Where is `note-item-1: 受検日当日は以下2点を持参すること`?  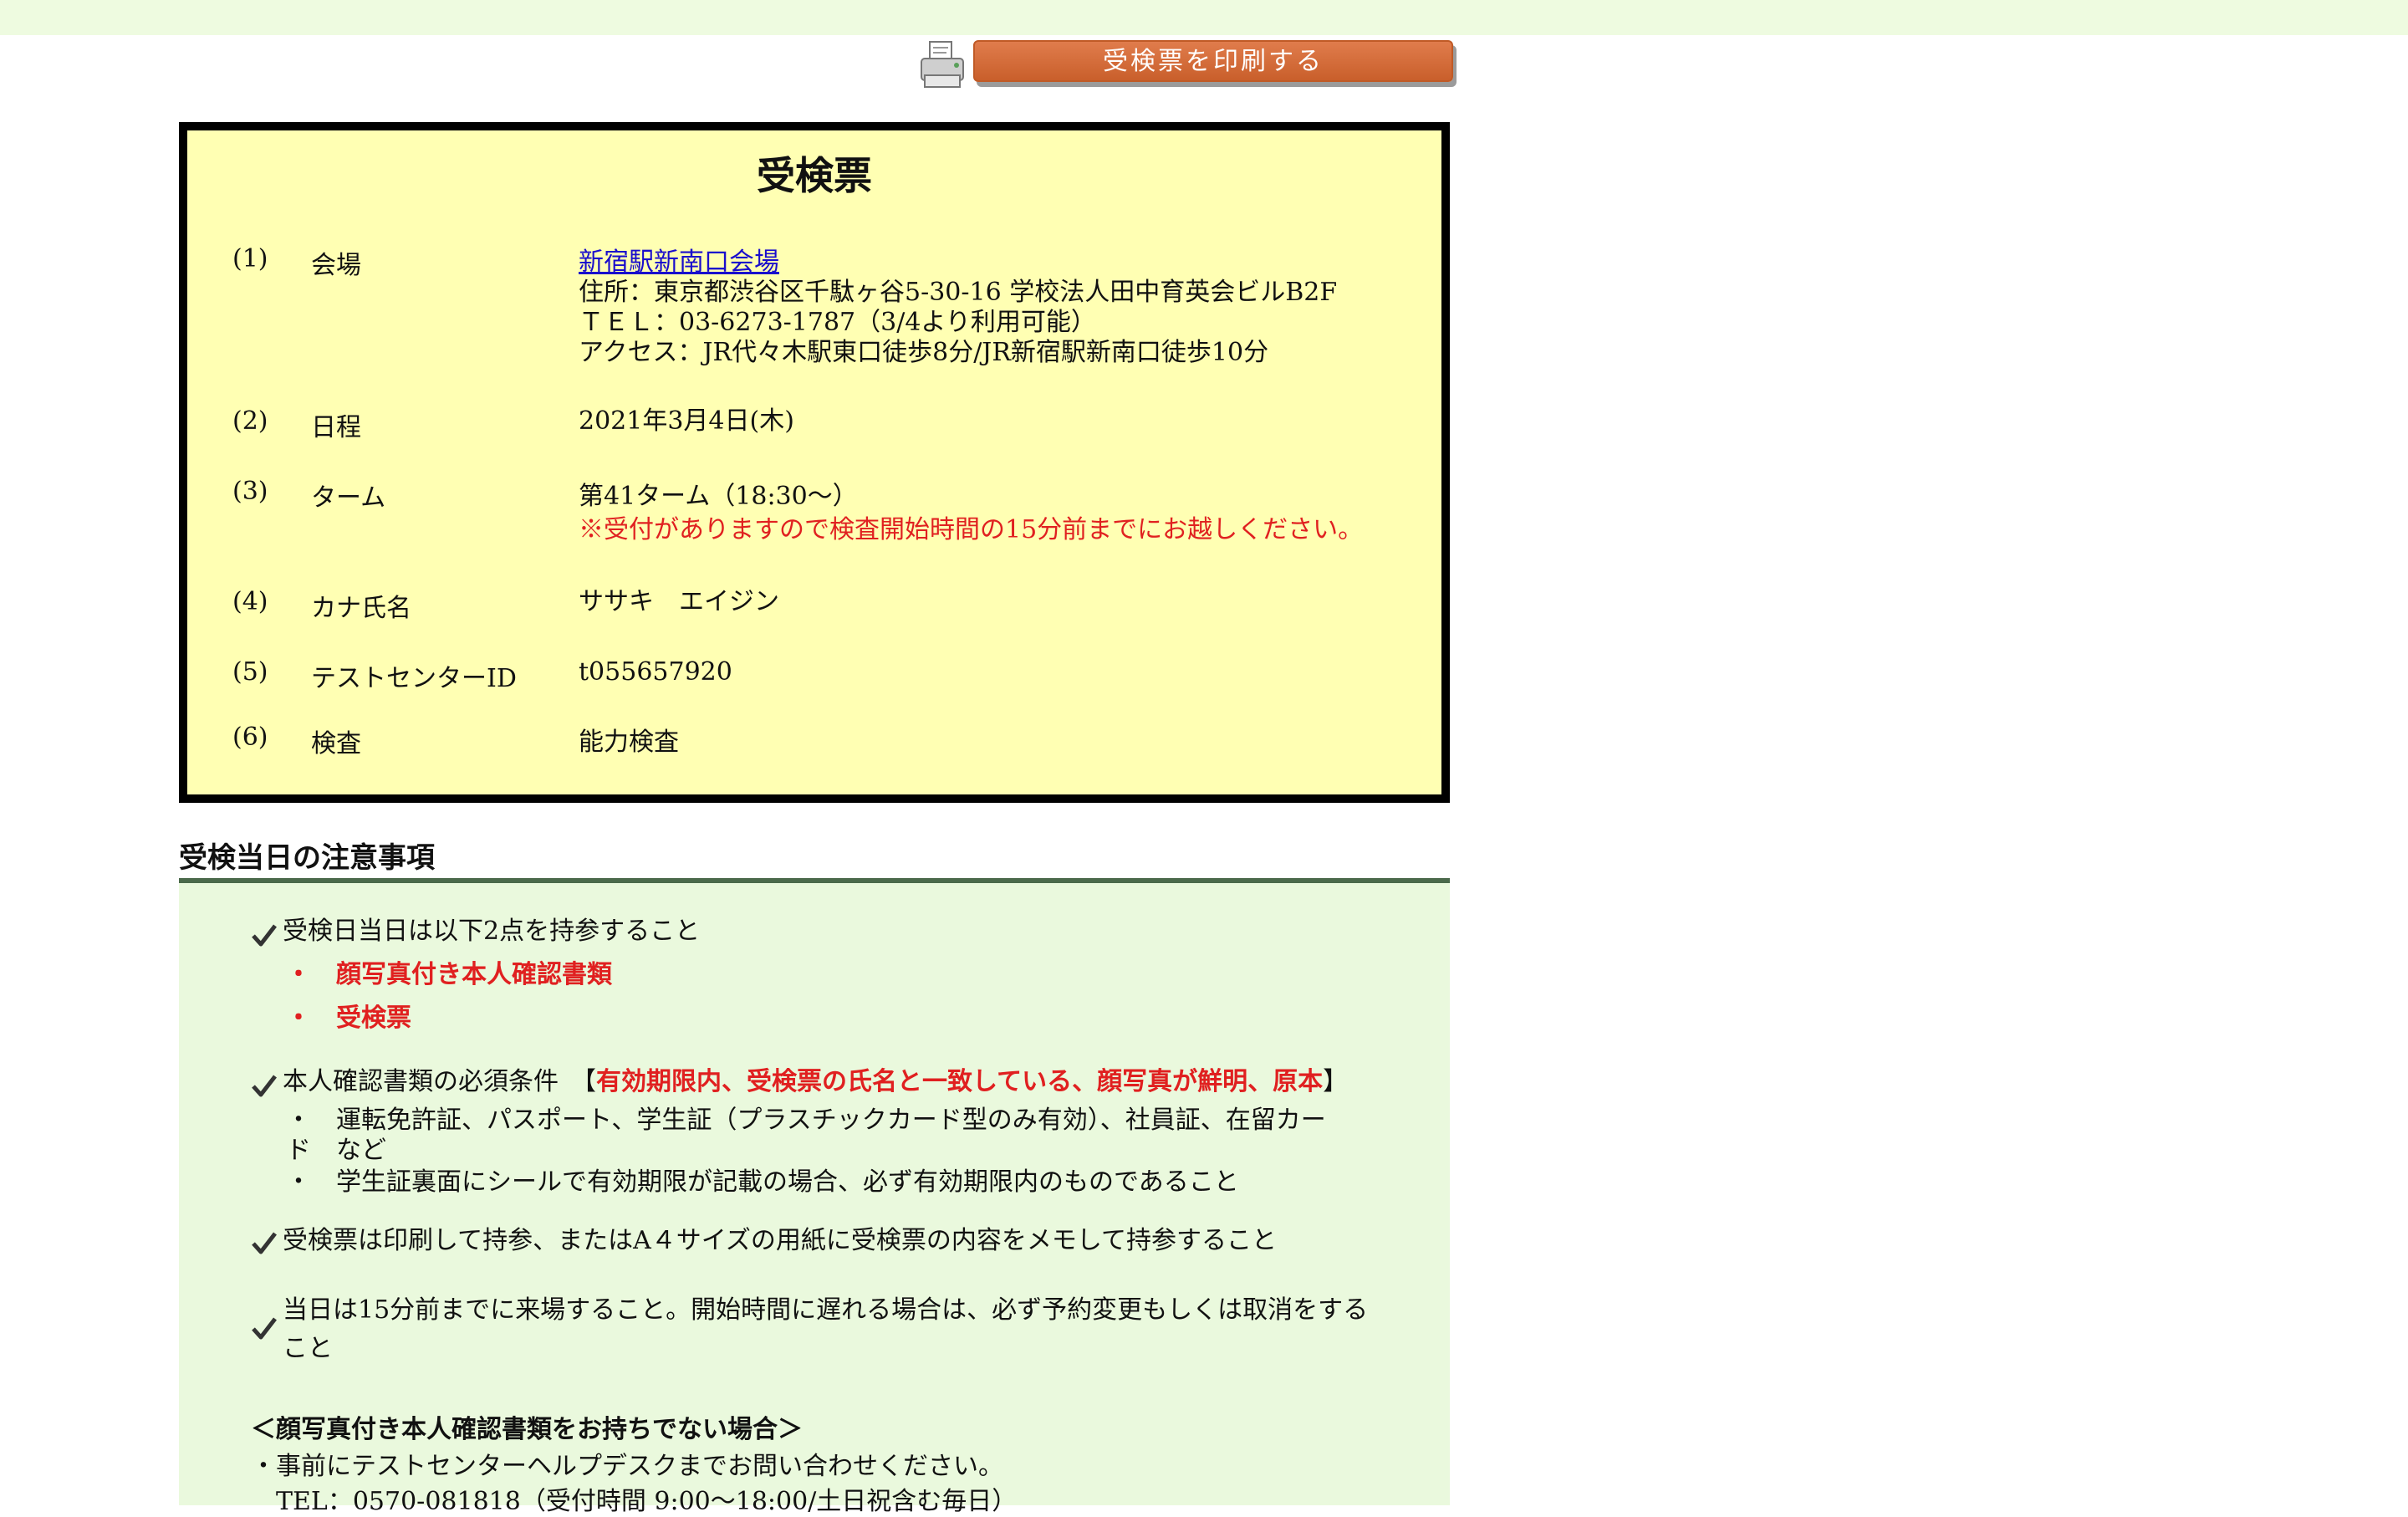
note-item-1: 受検日当日は以下2点を持参すること is located at coordinates (492, 932).